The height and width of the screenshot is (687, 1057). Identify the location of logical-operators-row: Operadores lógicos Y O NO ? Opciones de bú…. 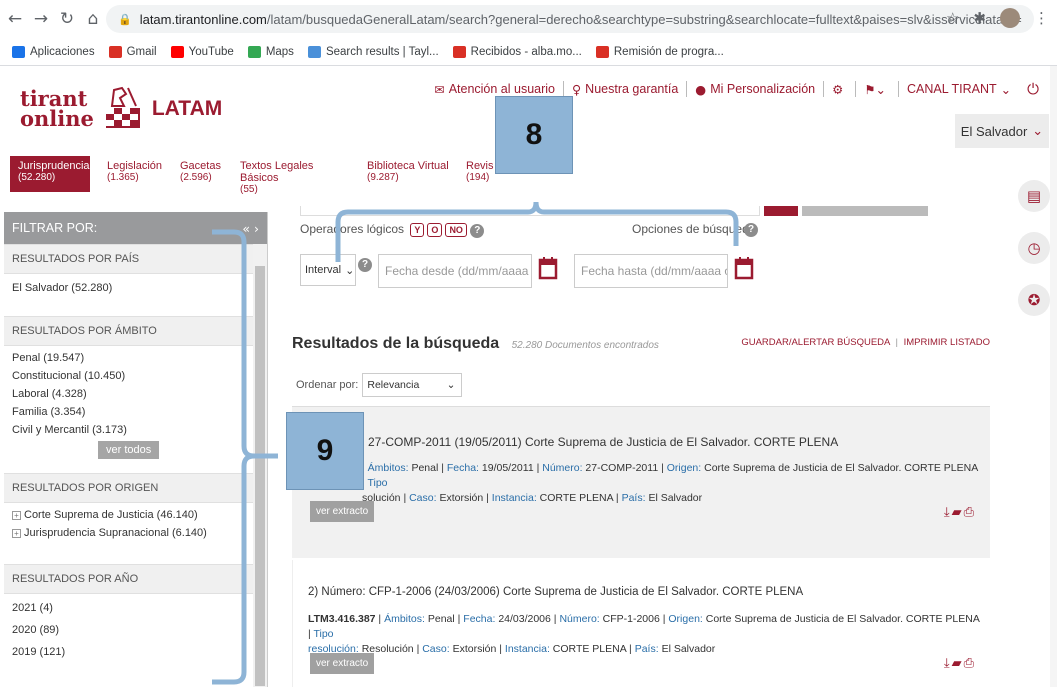
(530, 232).